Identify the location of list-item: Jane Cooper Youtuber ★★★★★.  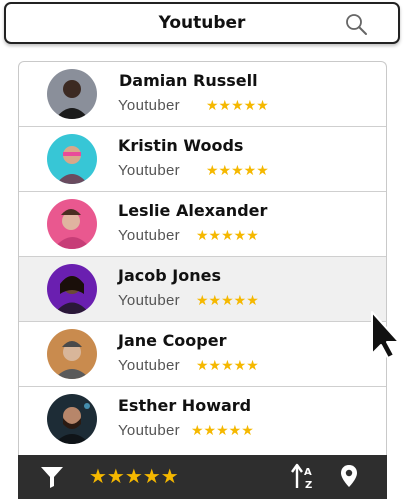
(202, 354).